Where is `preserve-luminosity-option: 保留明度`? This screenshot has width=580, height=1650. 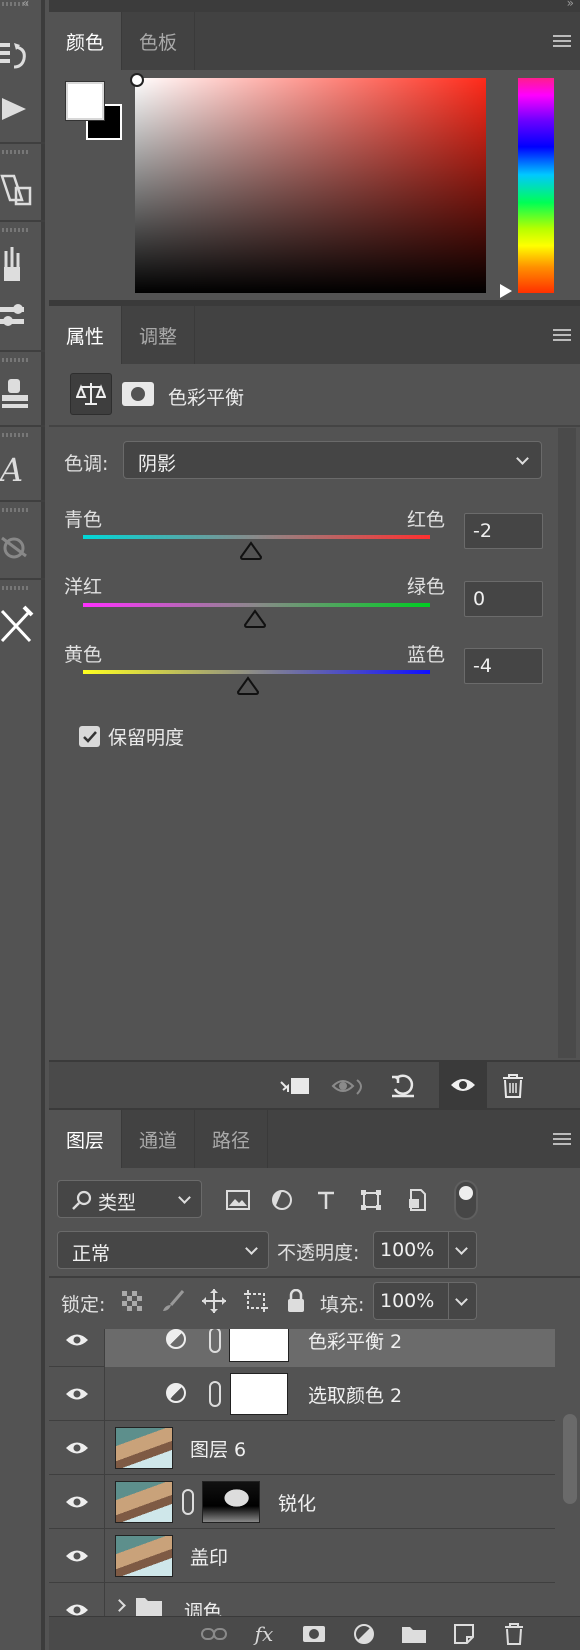
preserve-luminosity-option: 保留明度 is located at coordinates (131, 736).